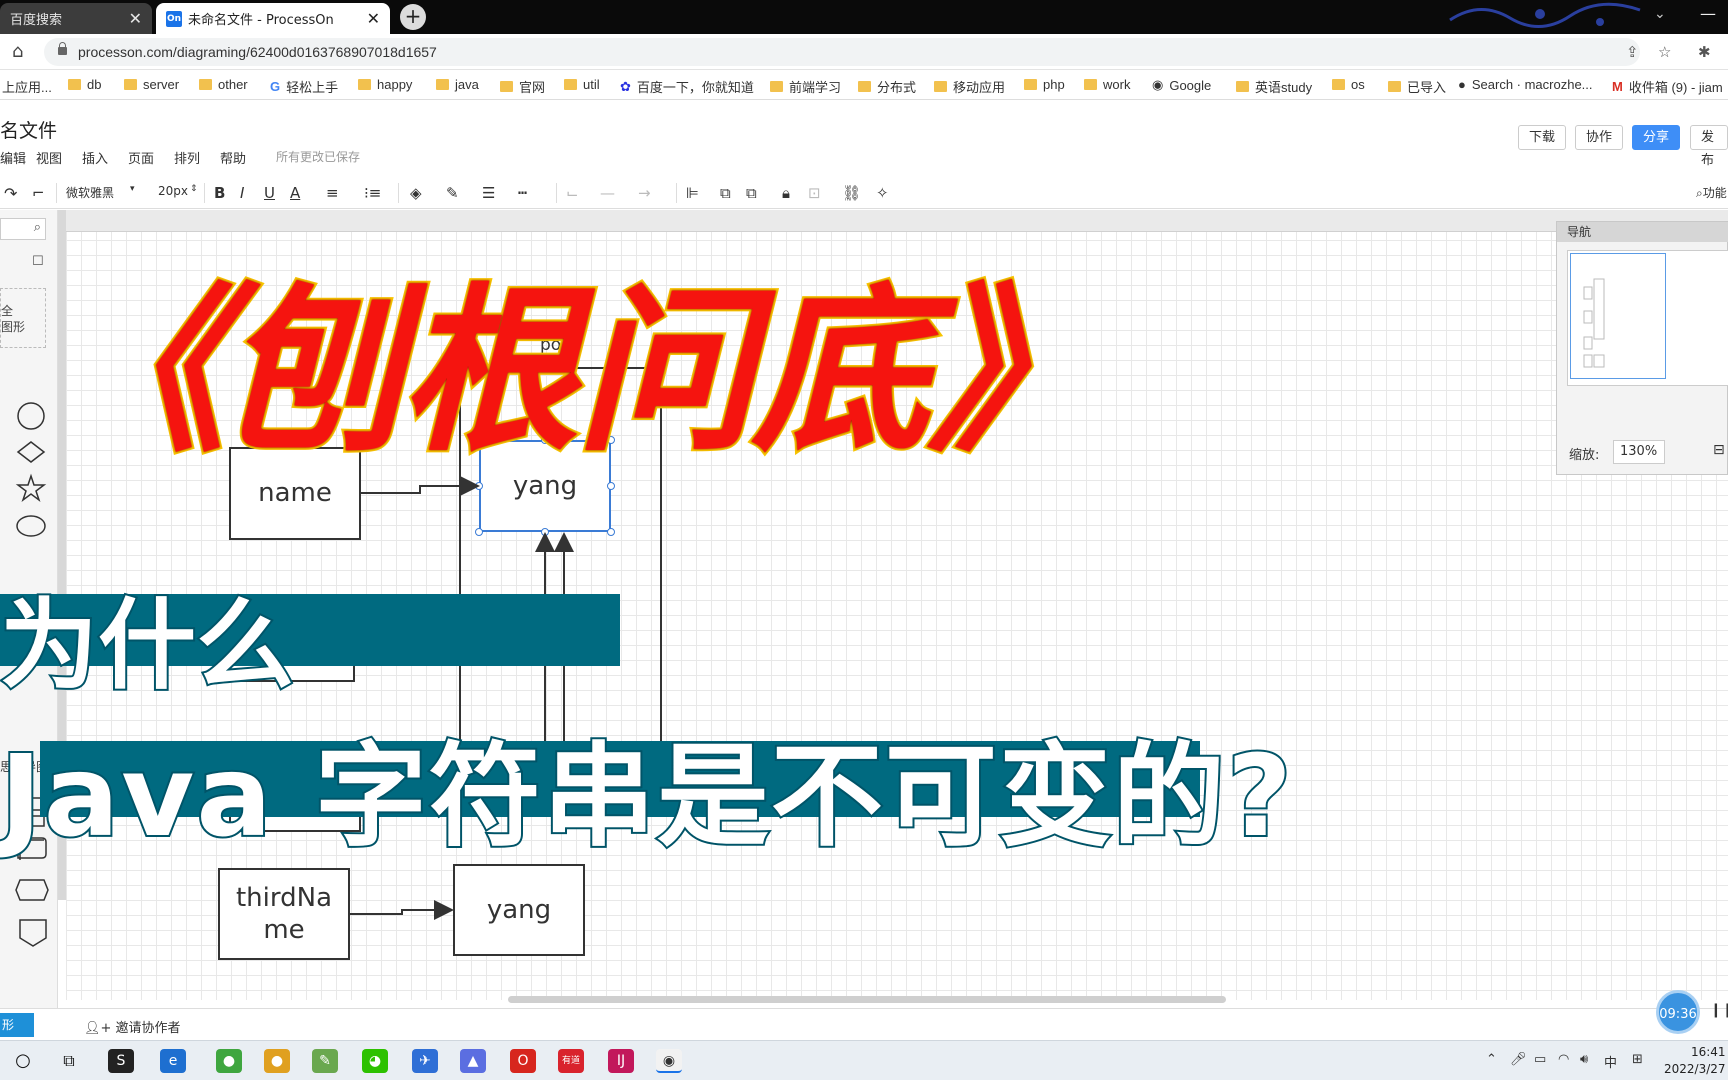  Describe the element at coordinates (522, 86) in the screenshot. I see `bookmark-item: 官网` at that location.